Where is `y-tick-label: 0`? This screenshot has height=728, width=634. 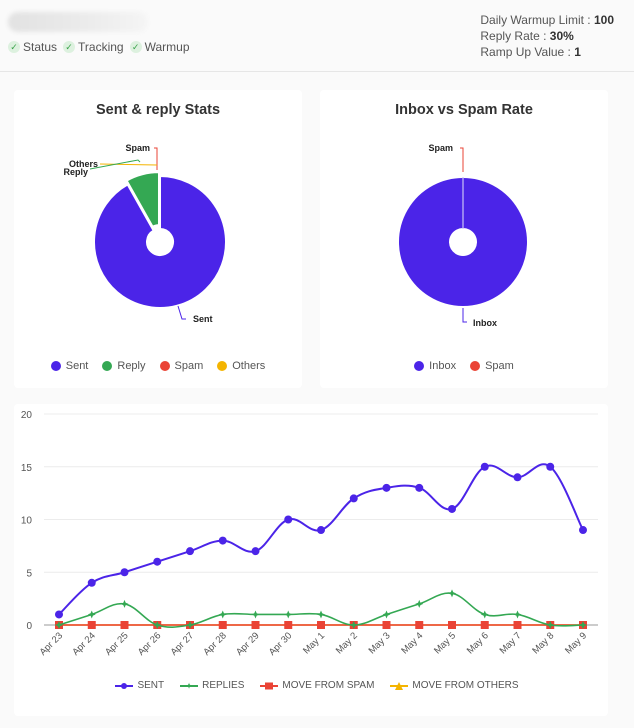 y-tick-label: 0 is located at coordinates (29, 626).